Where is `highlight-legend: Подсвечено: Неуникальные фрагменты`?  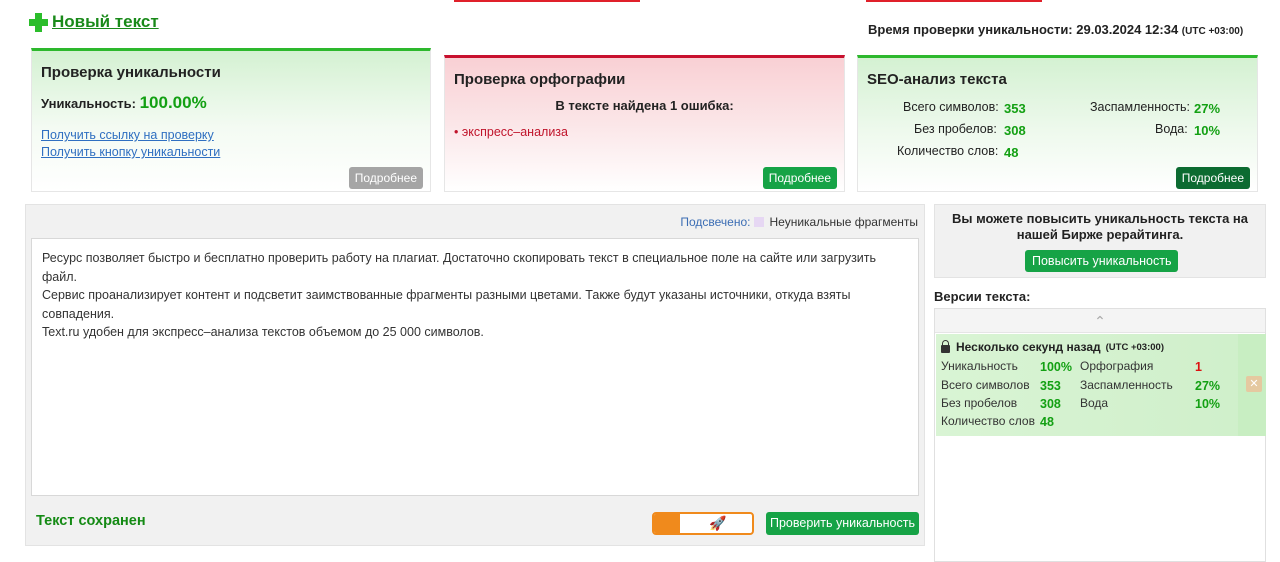 highlight-legend: Подсвечено: Неуникальные фрагменты is located at coordinates (799, 222).